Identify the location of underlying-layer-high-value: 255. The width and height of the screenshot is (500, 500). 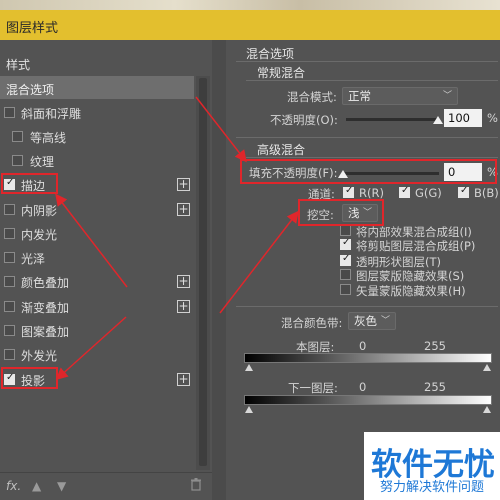
(435, 387).